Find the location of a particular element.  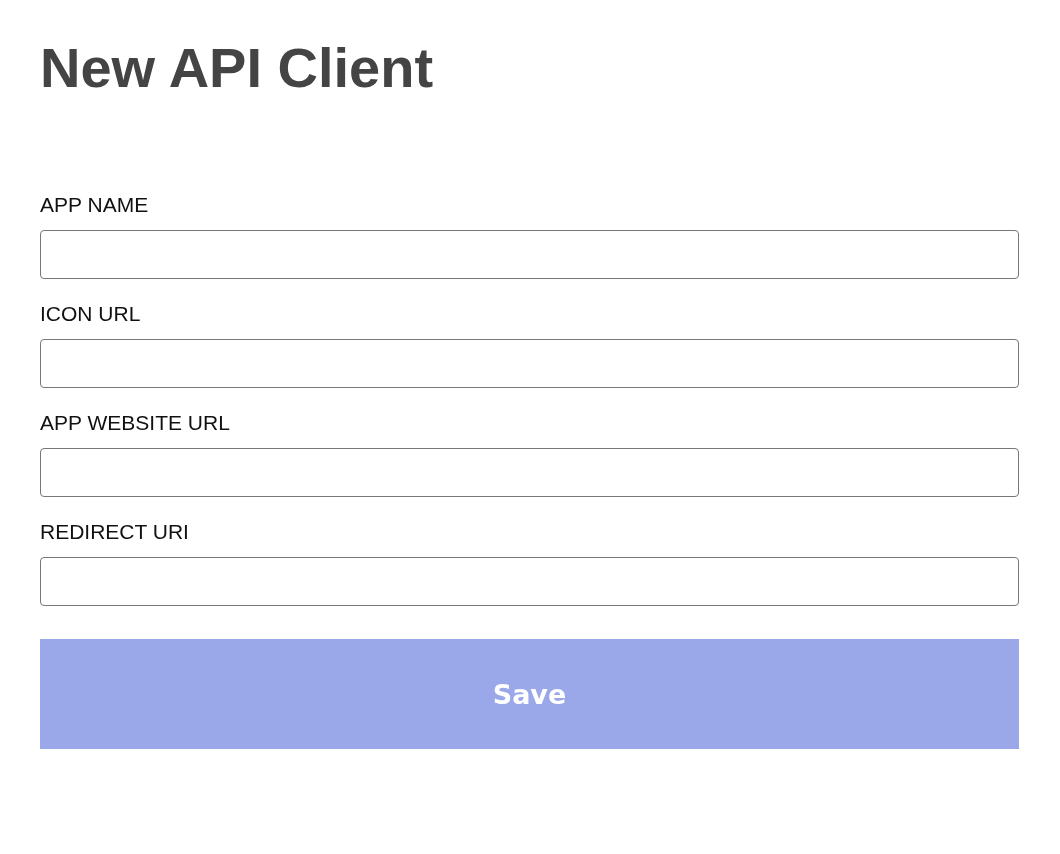

field-label: APP NAME is located at coordinates (95, 205).